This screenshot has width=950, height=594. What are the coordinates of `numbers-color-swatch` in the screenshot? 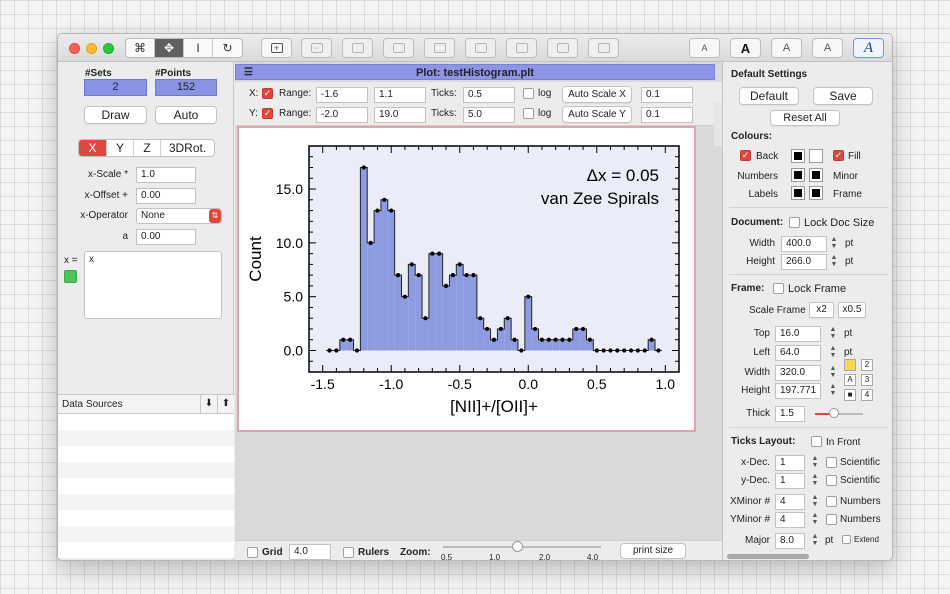 It's located at (798, 175).